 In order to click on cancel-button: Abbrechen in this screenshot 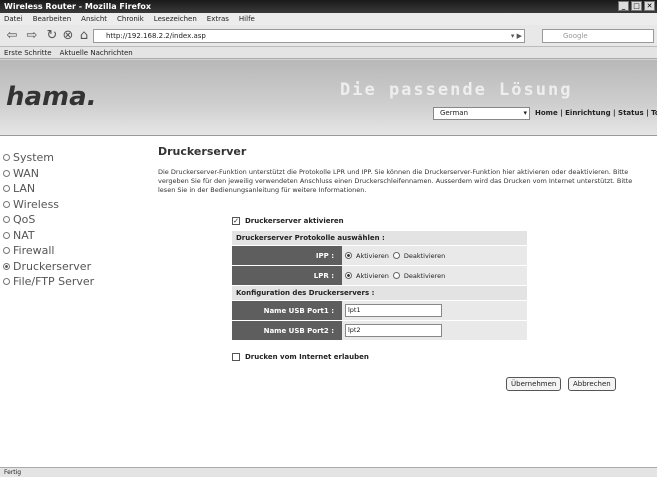, I will do `click(592, 384)`.